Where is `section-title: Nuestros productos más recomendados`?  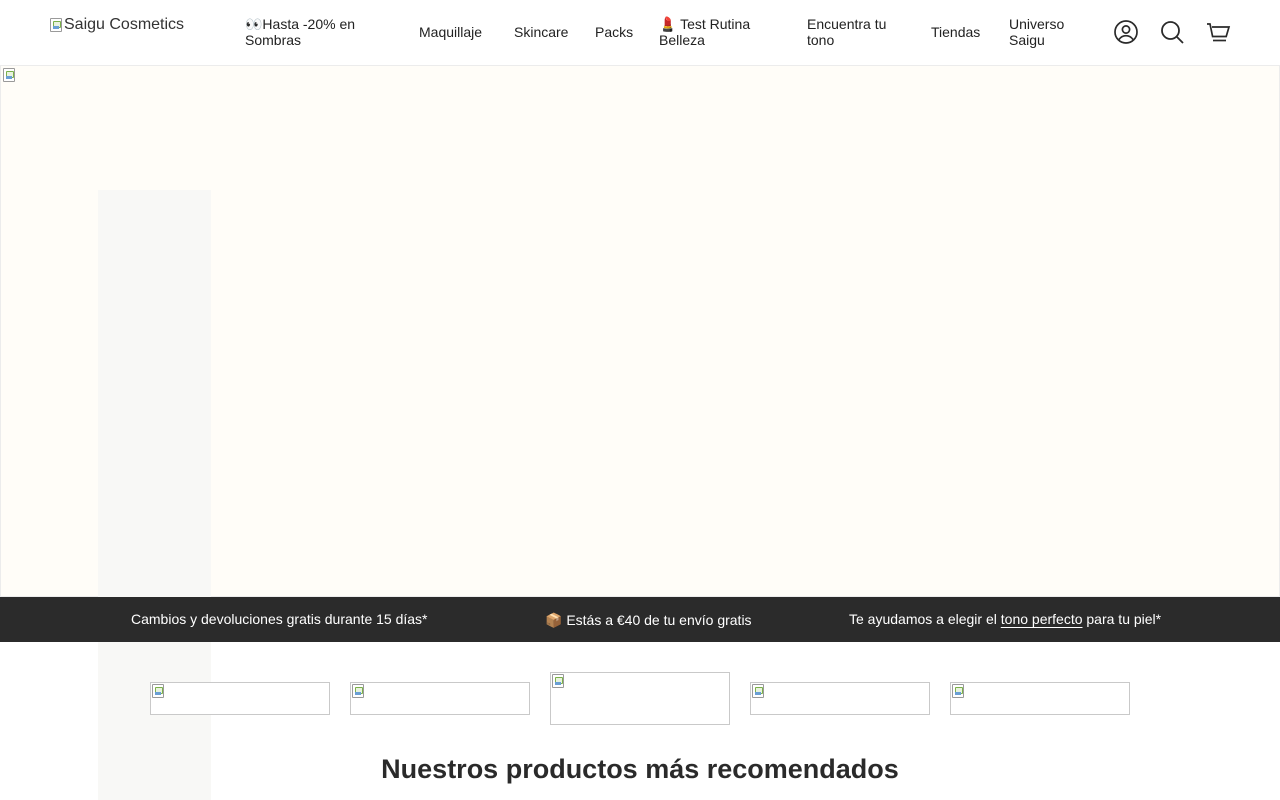 section-title: Nuestros productos más recomendados is located at coordinates (640, 769).